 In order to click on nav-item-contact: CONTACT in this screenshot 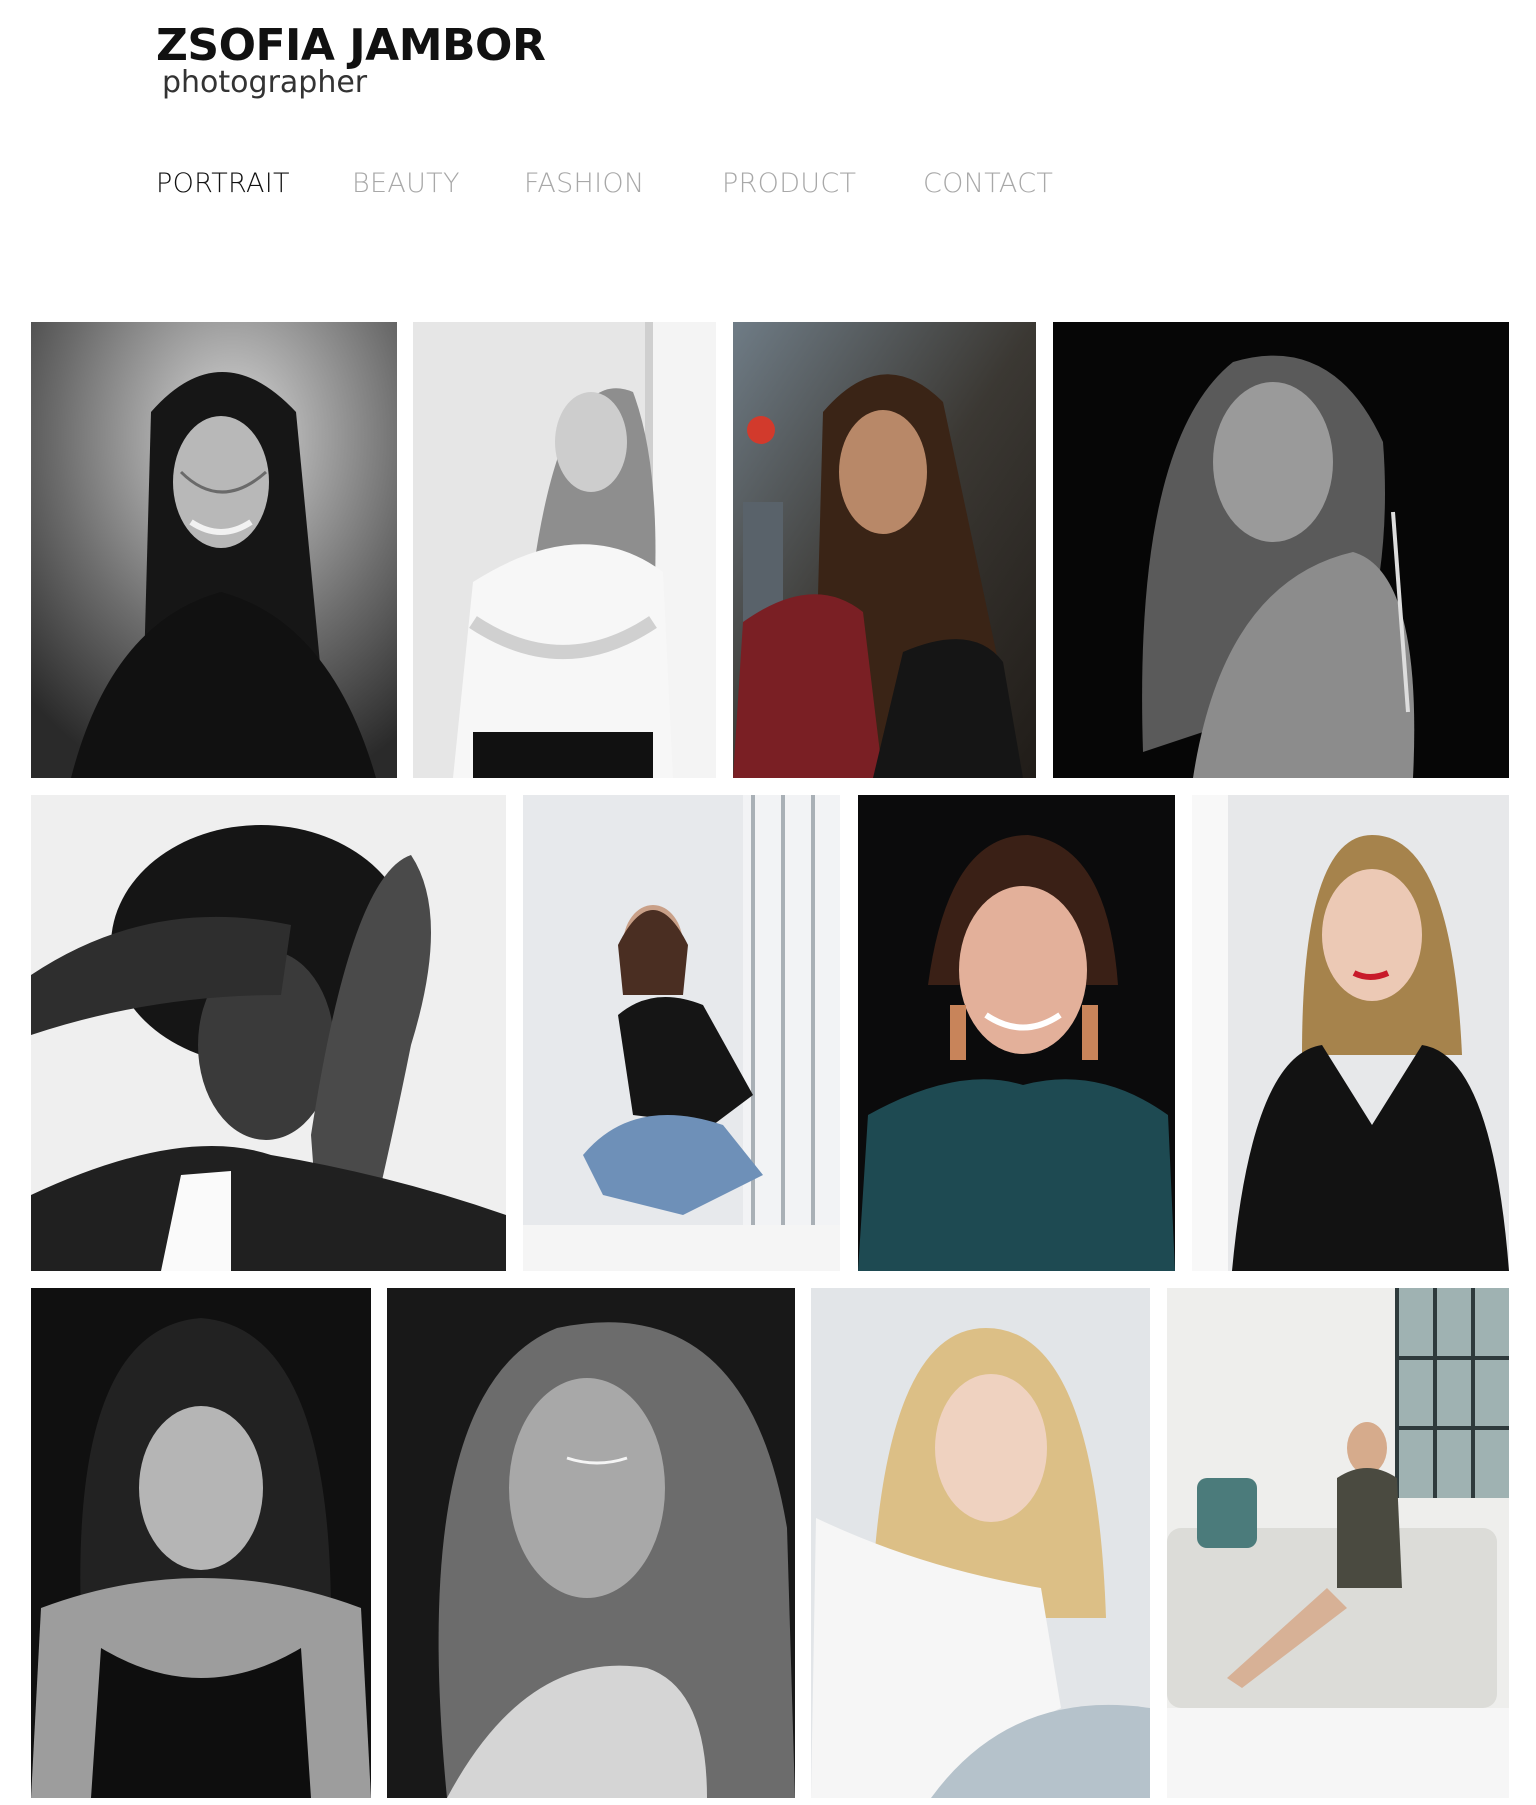, I will do `click(988, 184)`.